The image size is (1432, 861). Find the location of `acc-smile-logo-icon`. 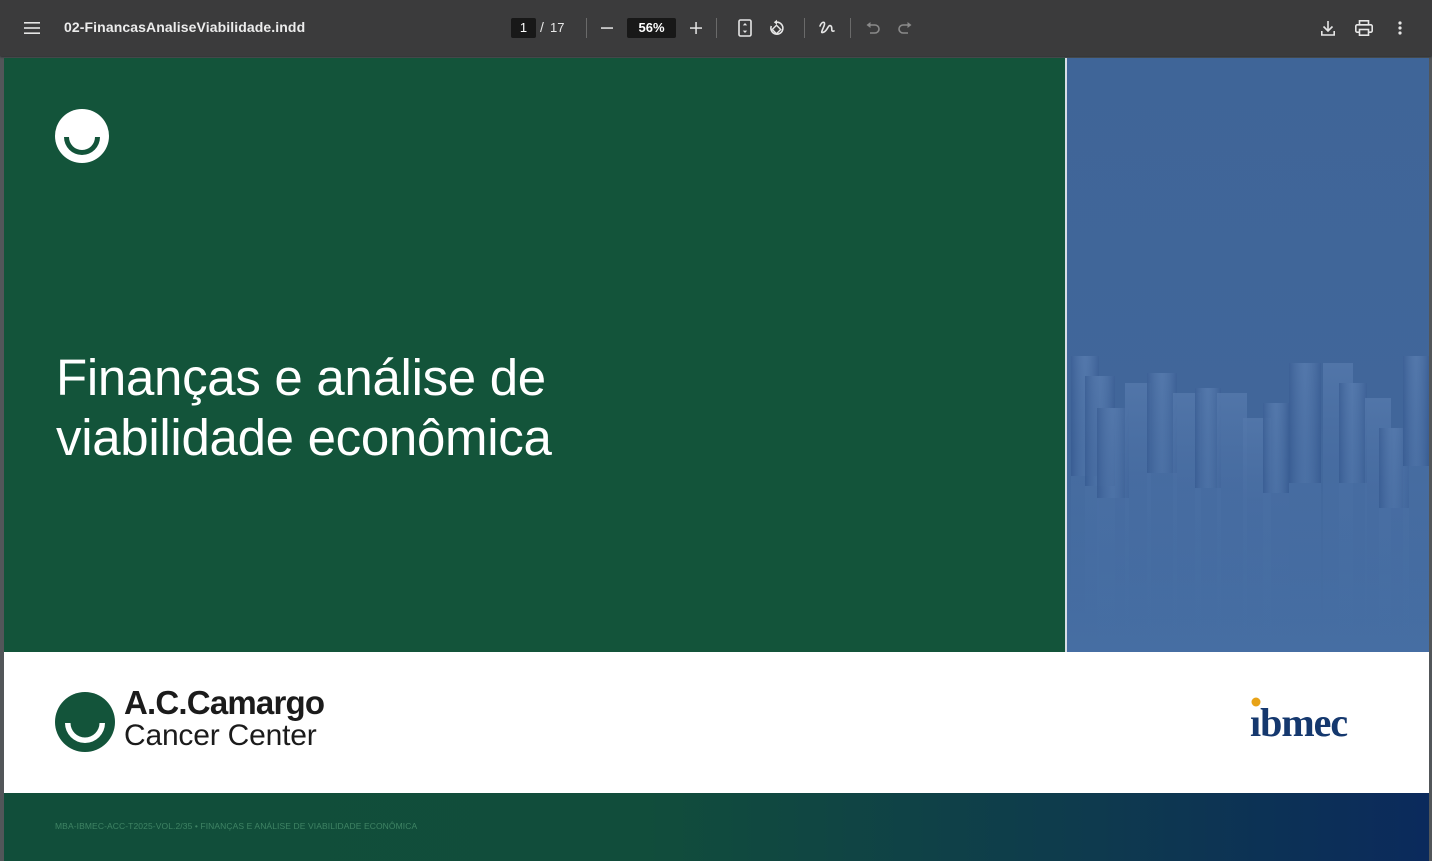

acc-smile-logo-icon is located at coordinates (85, 722).